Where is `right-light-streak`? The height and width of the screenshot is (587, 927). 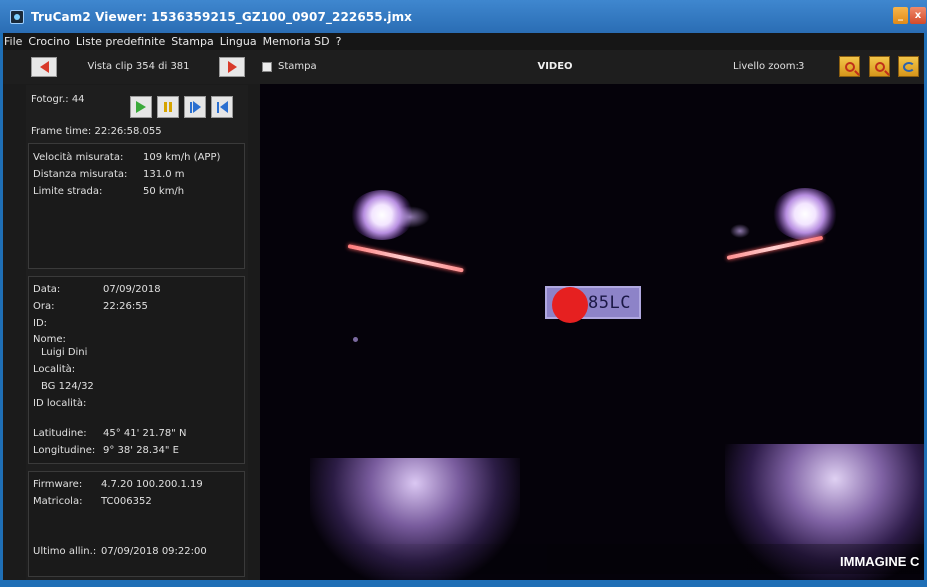 right-light-streak is located at coordinates (775, 247).